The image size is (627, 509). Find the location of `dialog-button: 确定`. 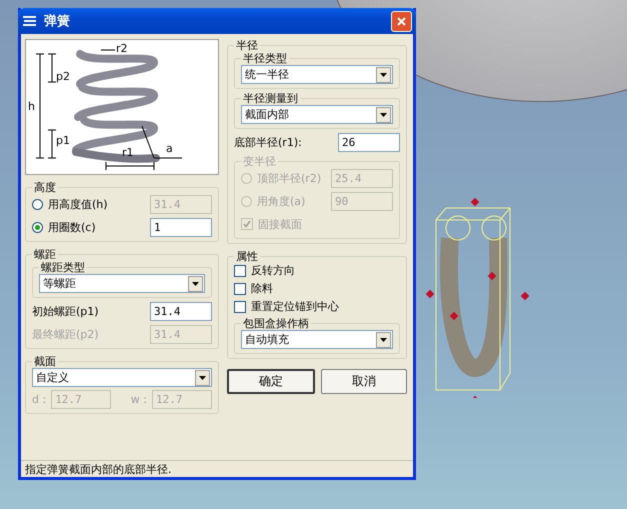

dialog-button: 确定 is located at coordinates (271, 381).